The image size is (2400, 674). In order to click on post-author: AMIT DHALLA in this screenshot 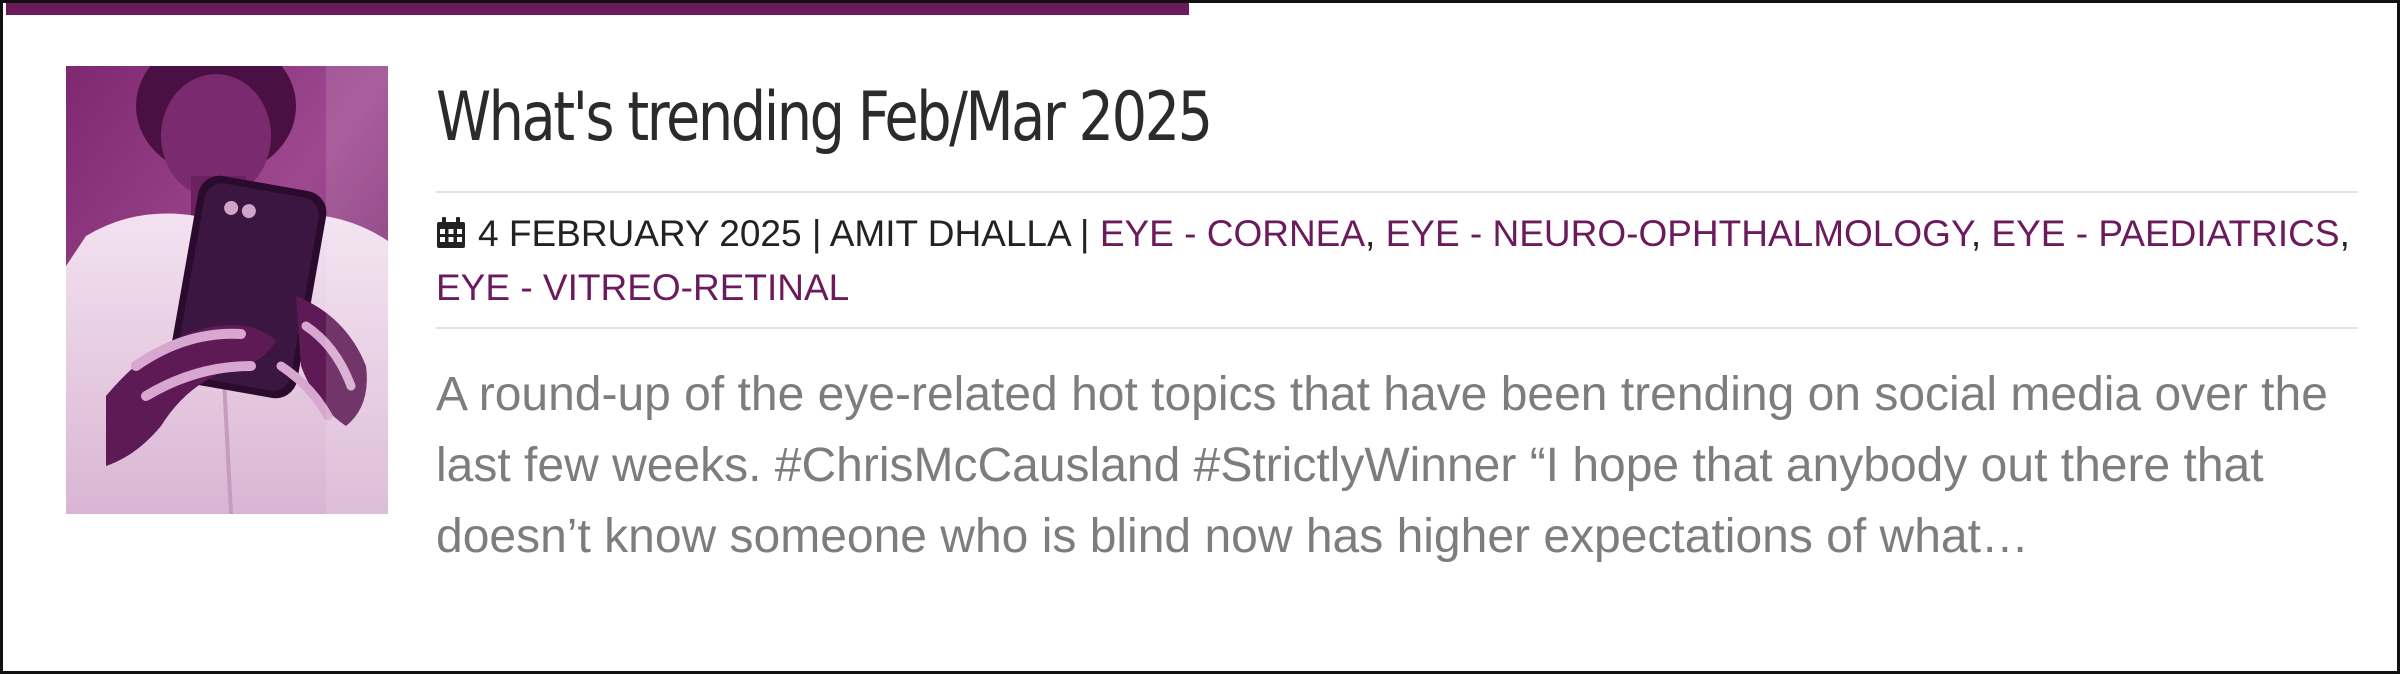, I will do `click(949, 233)`.